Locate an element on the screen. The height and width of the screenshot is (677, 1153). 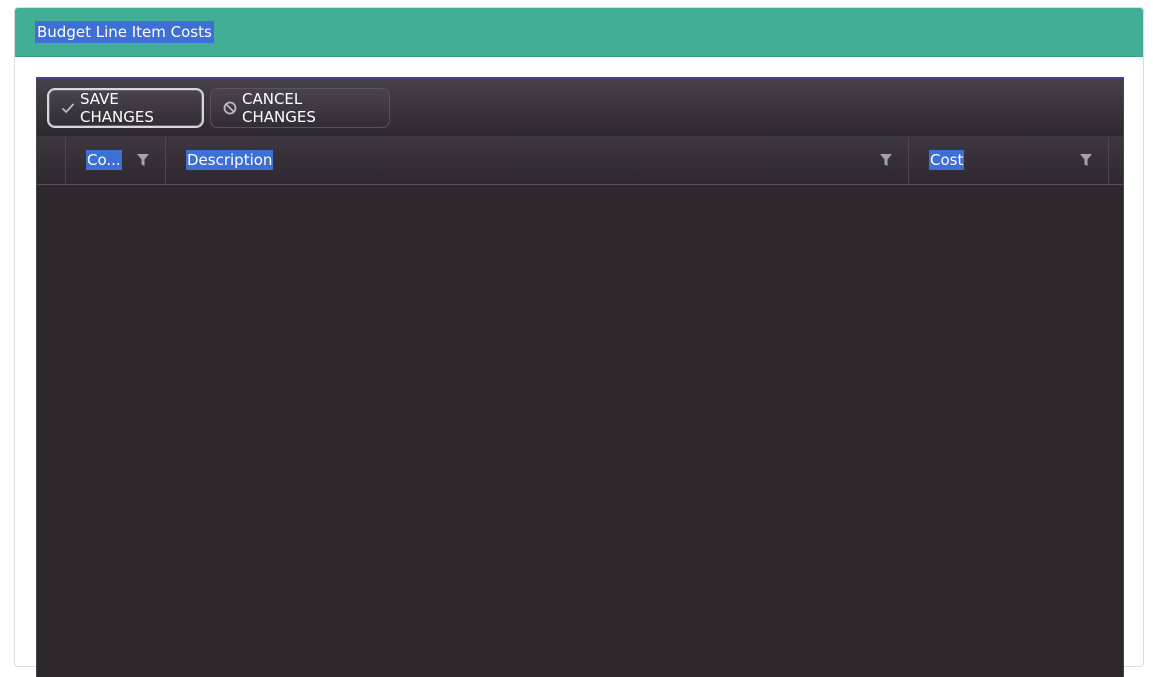
cancel-changes-button: CANCEL CHANGES is located at coordinates (300, 108).